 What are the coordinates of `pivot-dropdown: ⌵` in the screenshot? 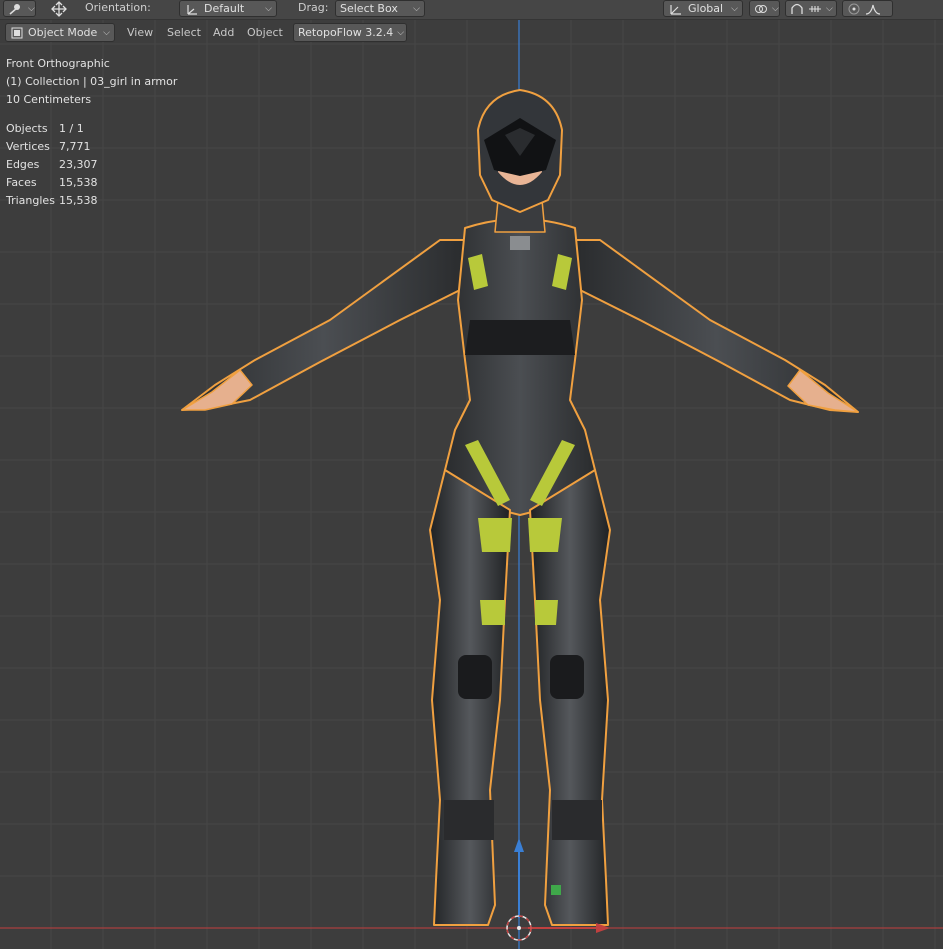 It's located at (764, 8).